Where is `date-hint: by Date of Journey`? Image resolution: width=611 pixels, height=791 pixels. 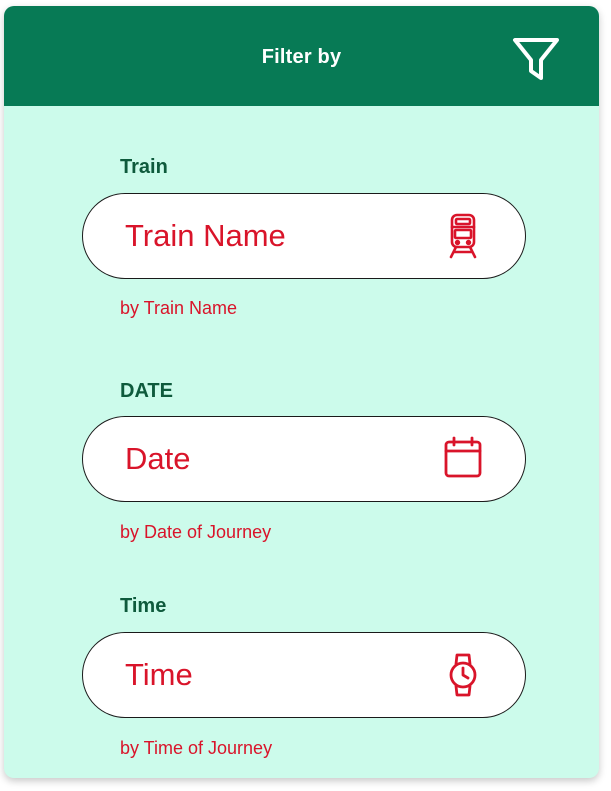 date-hint: by Date of Journey is located at coordinates (196, 532).